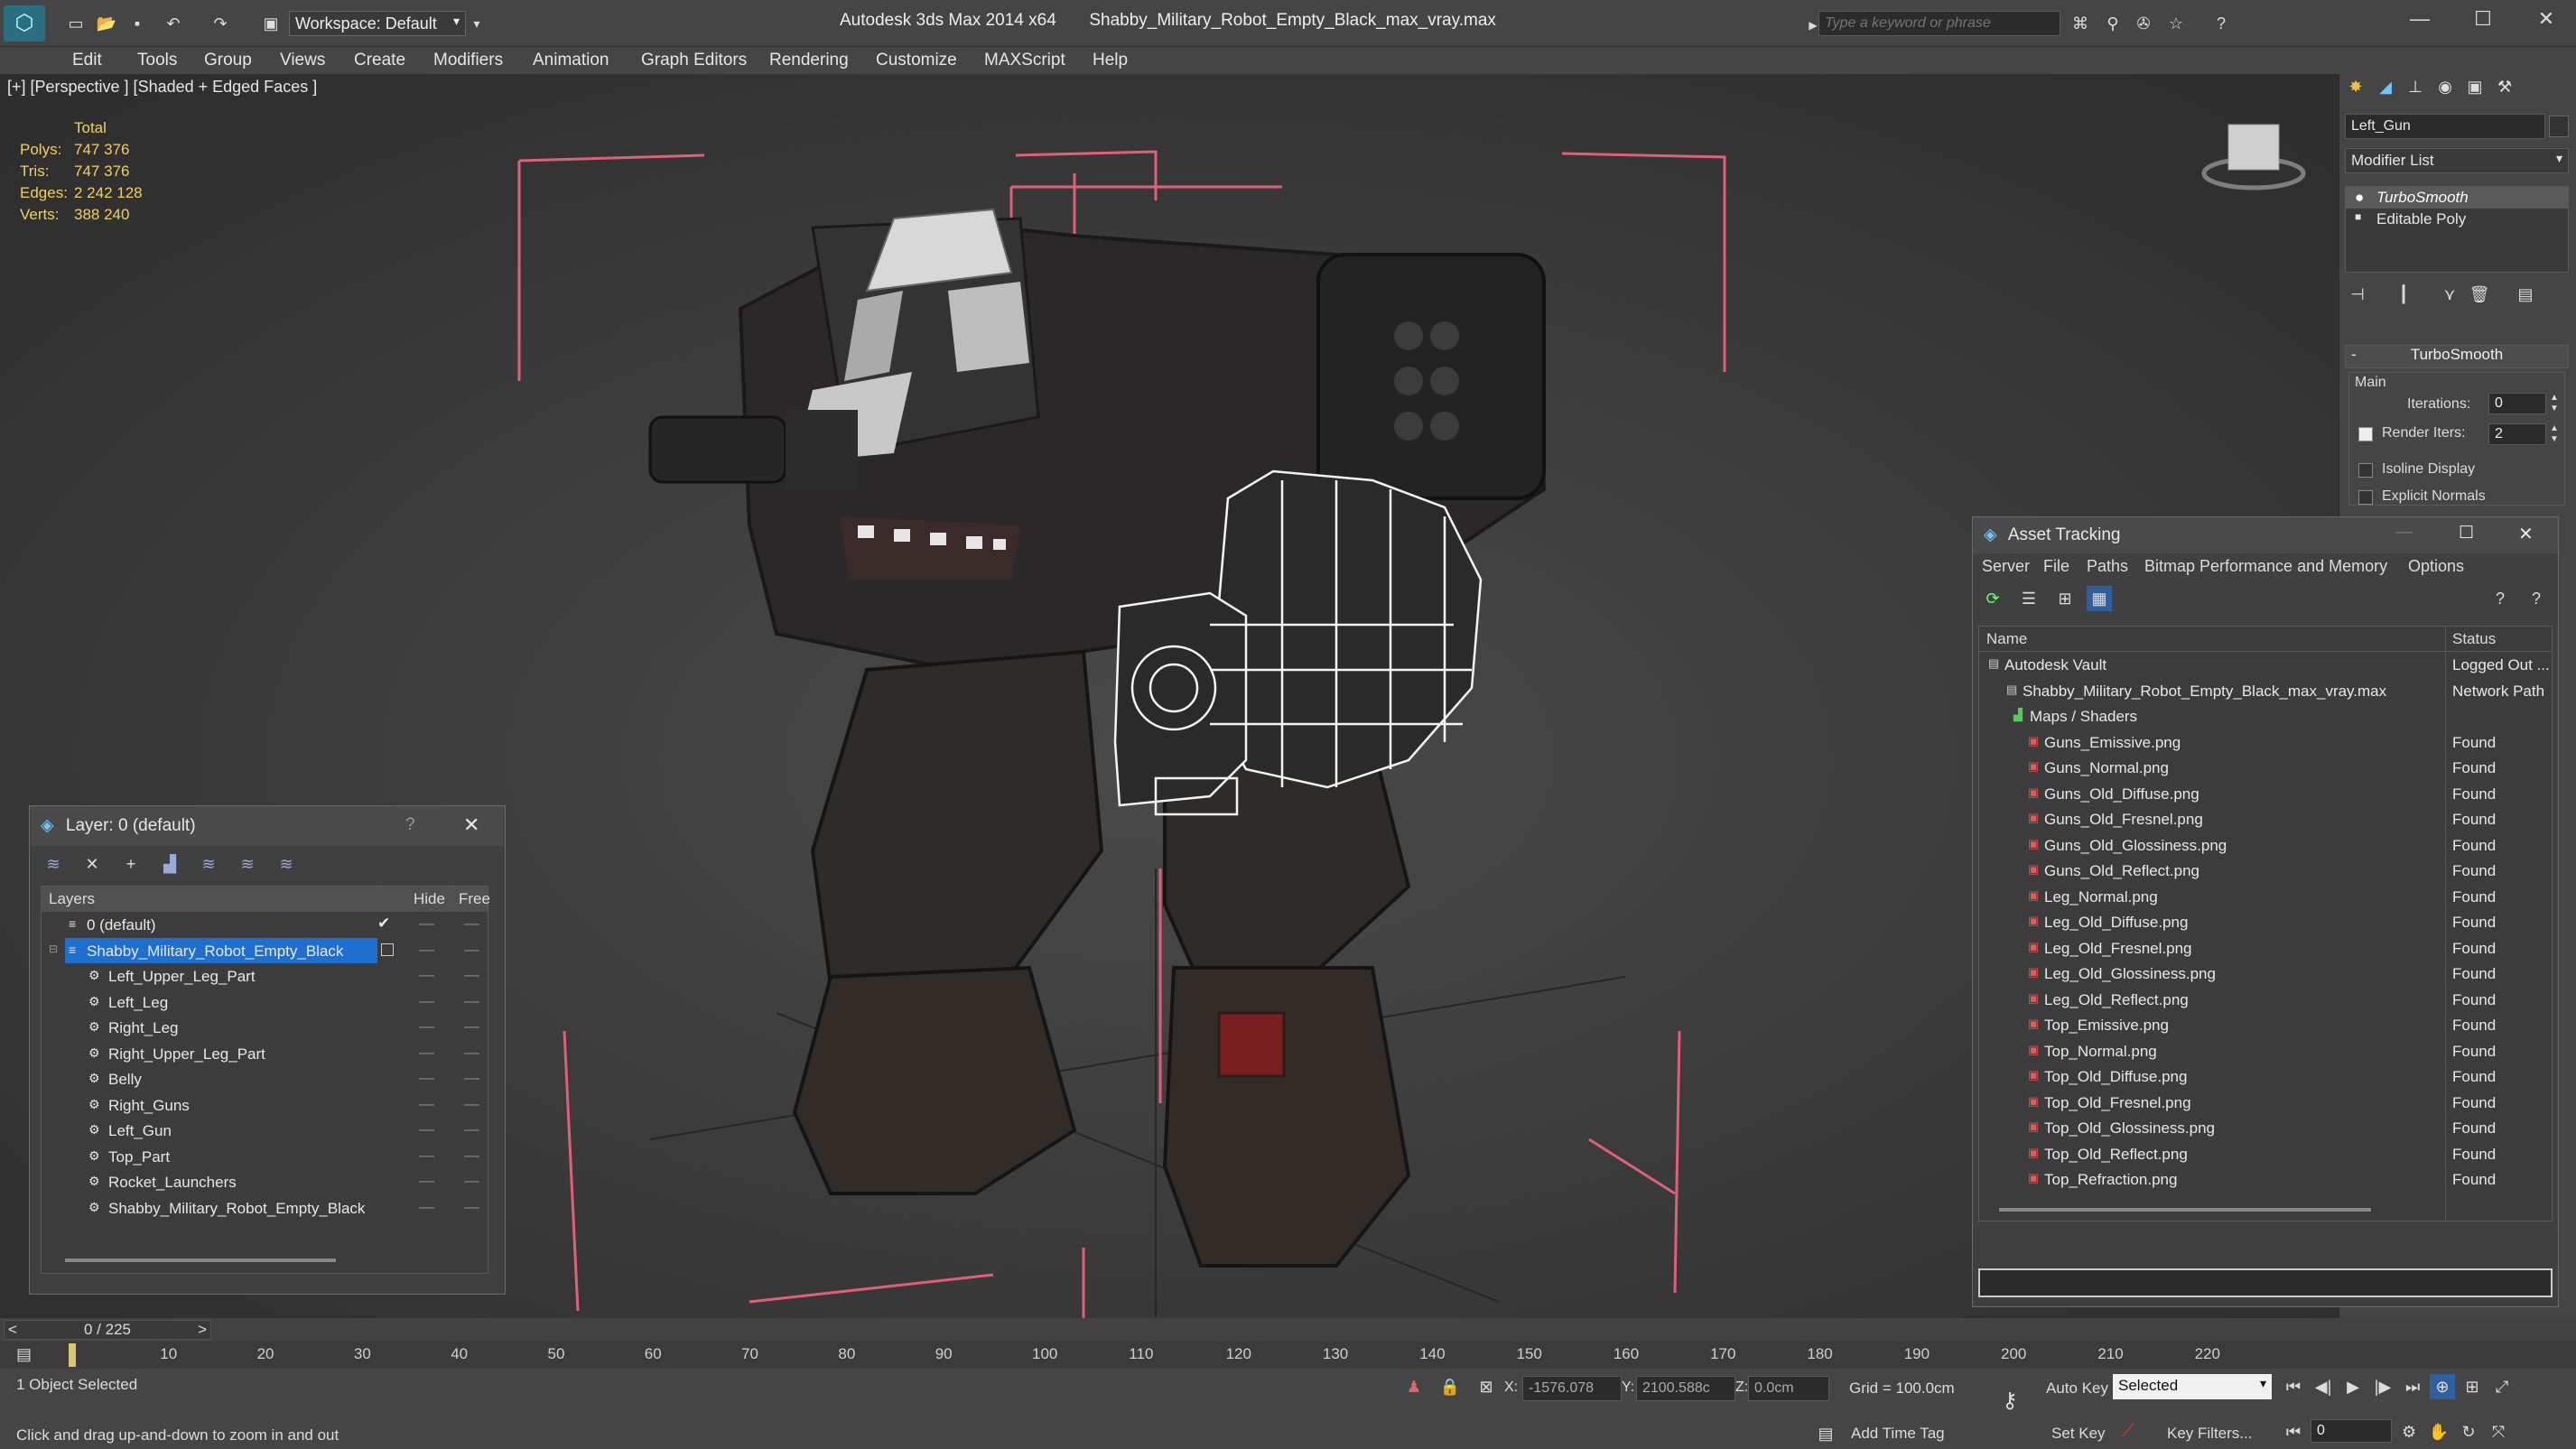 This screenshot has width=2576, height=1449. What do you see at coordinates (2265, 1282) in the screenshot?
I see `asset-path-field` at bounding box center [2265, 1282].